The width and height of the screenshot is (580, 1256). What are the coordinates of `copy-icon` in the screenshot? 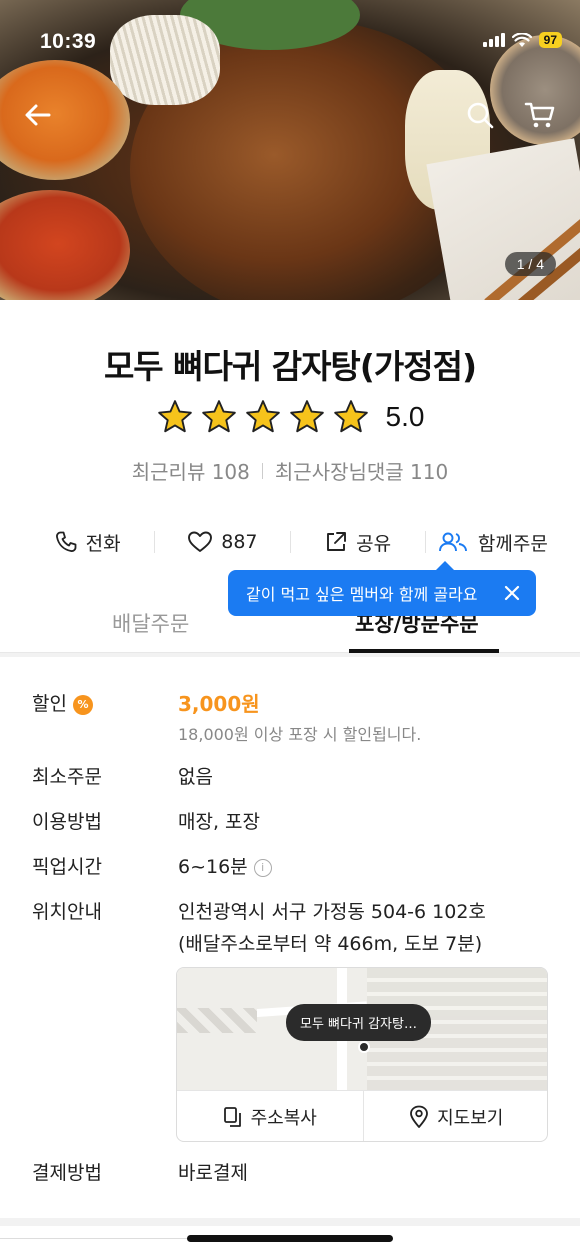 It's located at (232, 1117).